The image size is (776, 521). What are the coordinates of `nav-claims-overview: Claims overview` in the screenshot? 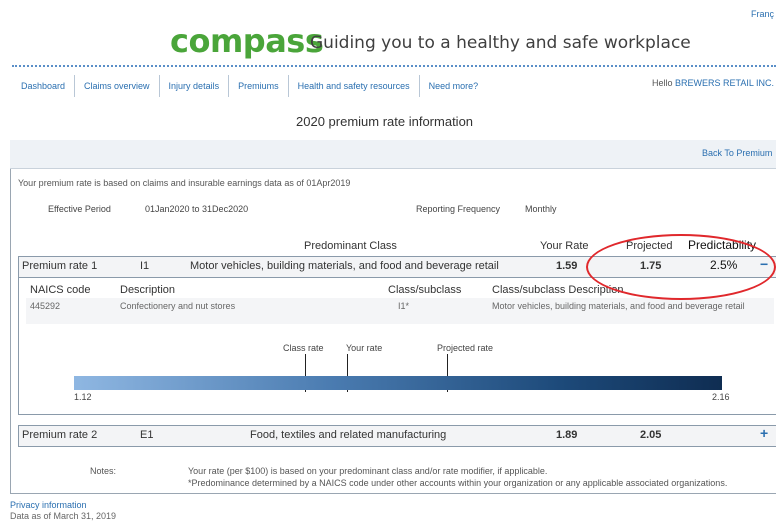 It's located at (117, 86).